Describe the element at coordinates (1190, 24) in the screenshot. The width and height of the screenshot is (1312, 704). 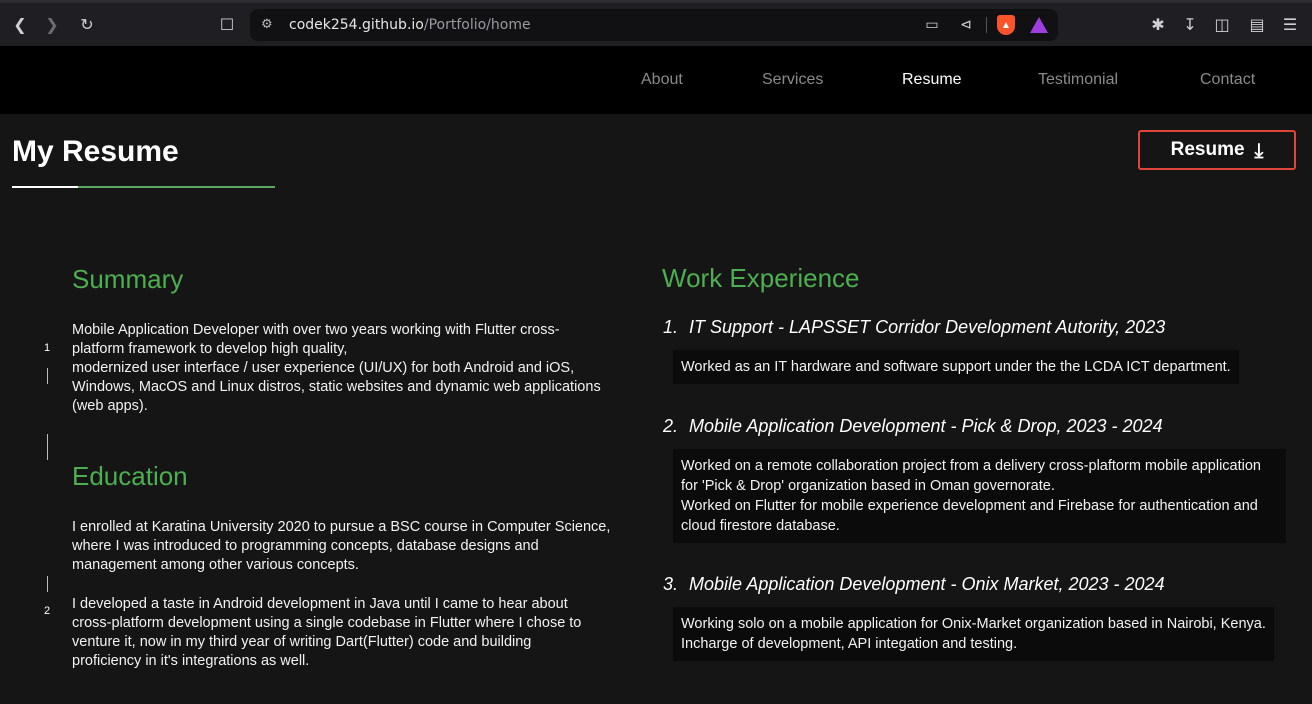
I see `downloads-icon: ↧` at that location.